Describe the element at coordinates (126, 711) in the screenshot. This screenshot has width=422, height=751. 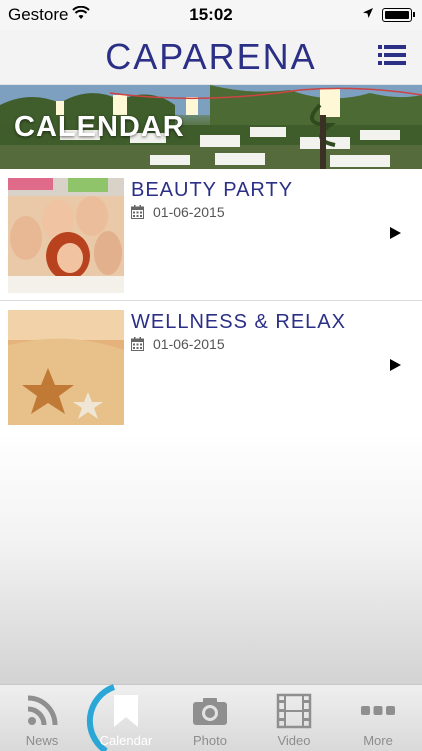
I see `bookmark-icon` at that location.